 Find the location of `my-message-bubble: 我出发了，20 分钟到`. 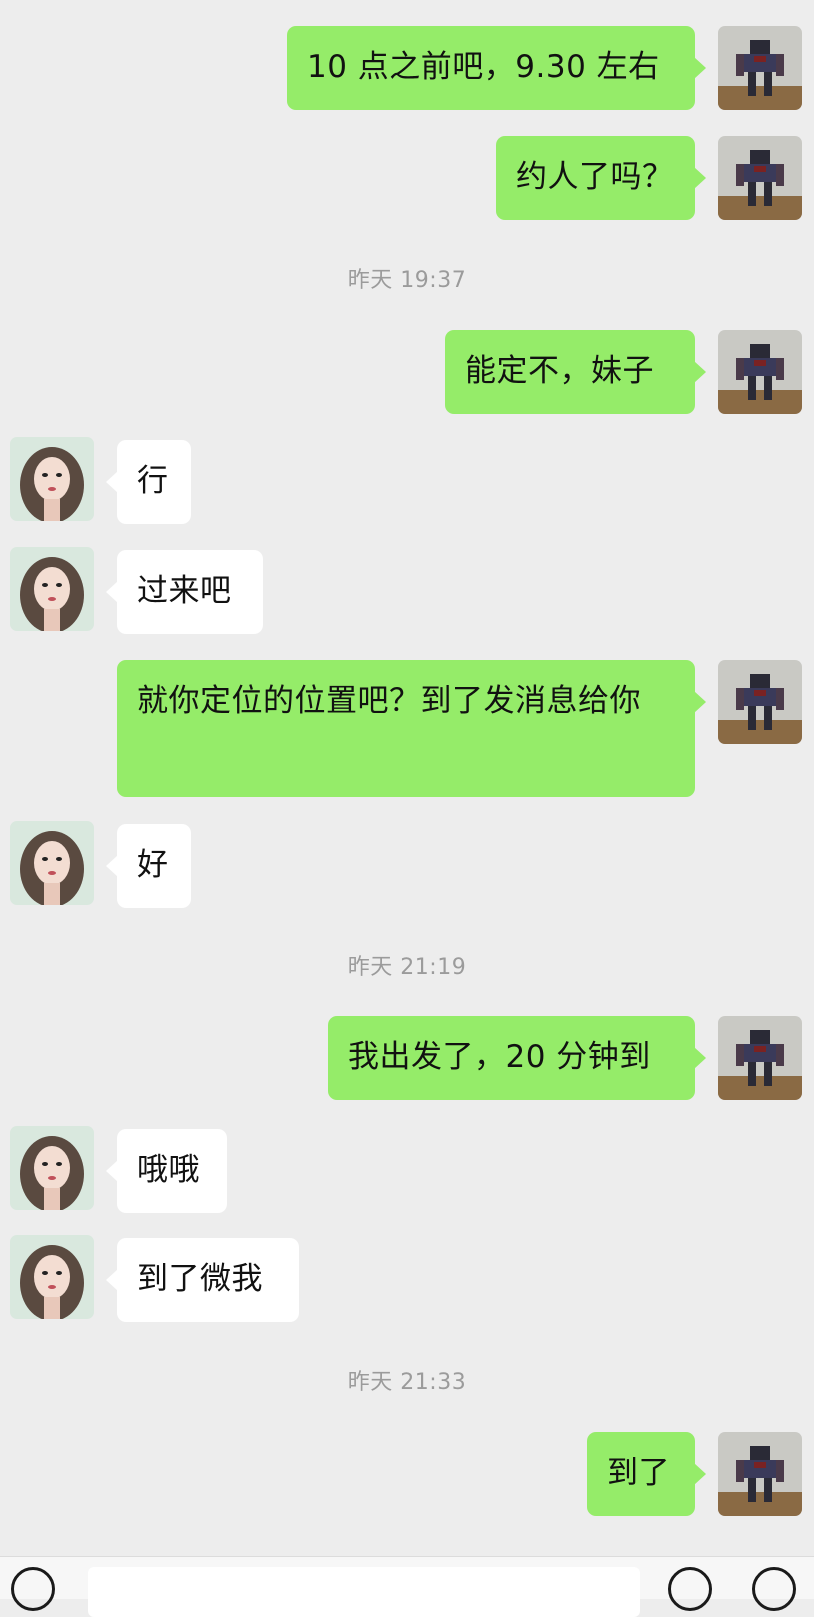

my-message-bubble: 我出发了，20 分钟到 is located at coordinates (517, 1058).